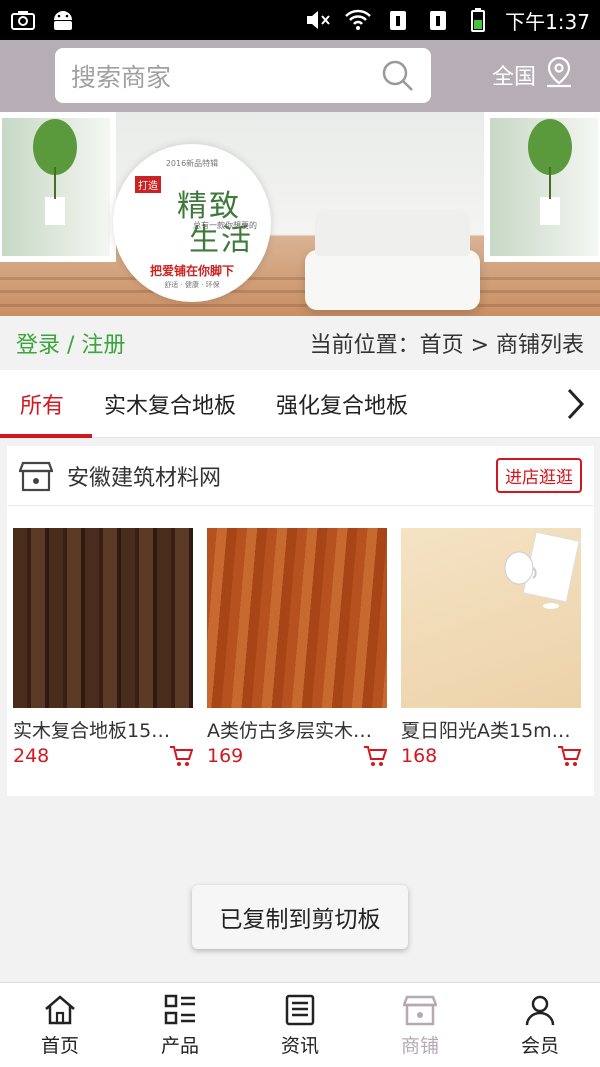  What do you see at coordinates (438, 20) in the screenshot?
I see `sim2-icon` at bounding box center [438, 20].